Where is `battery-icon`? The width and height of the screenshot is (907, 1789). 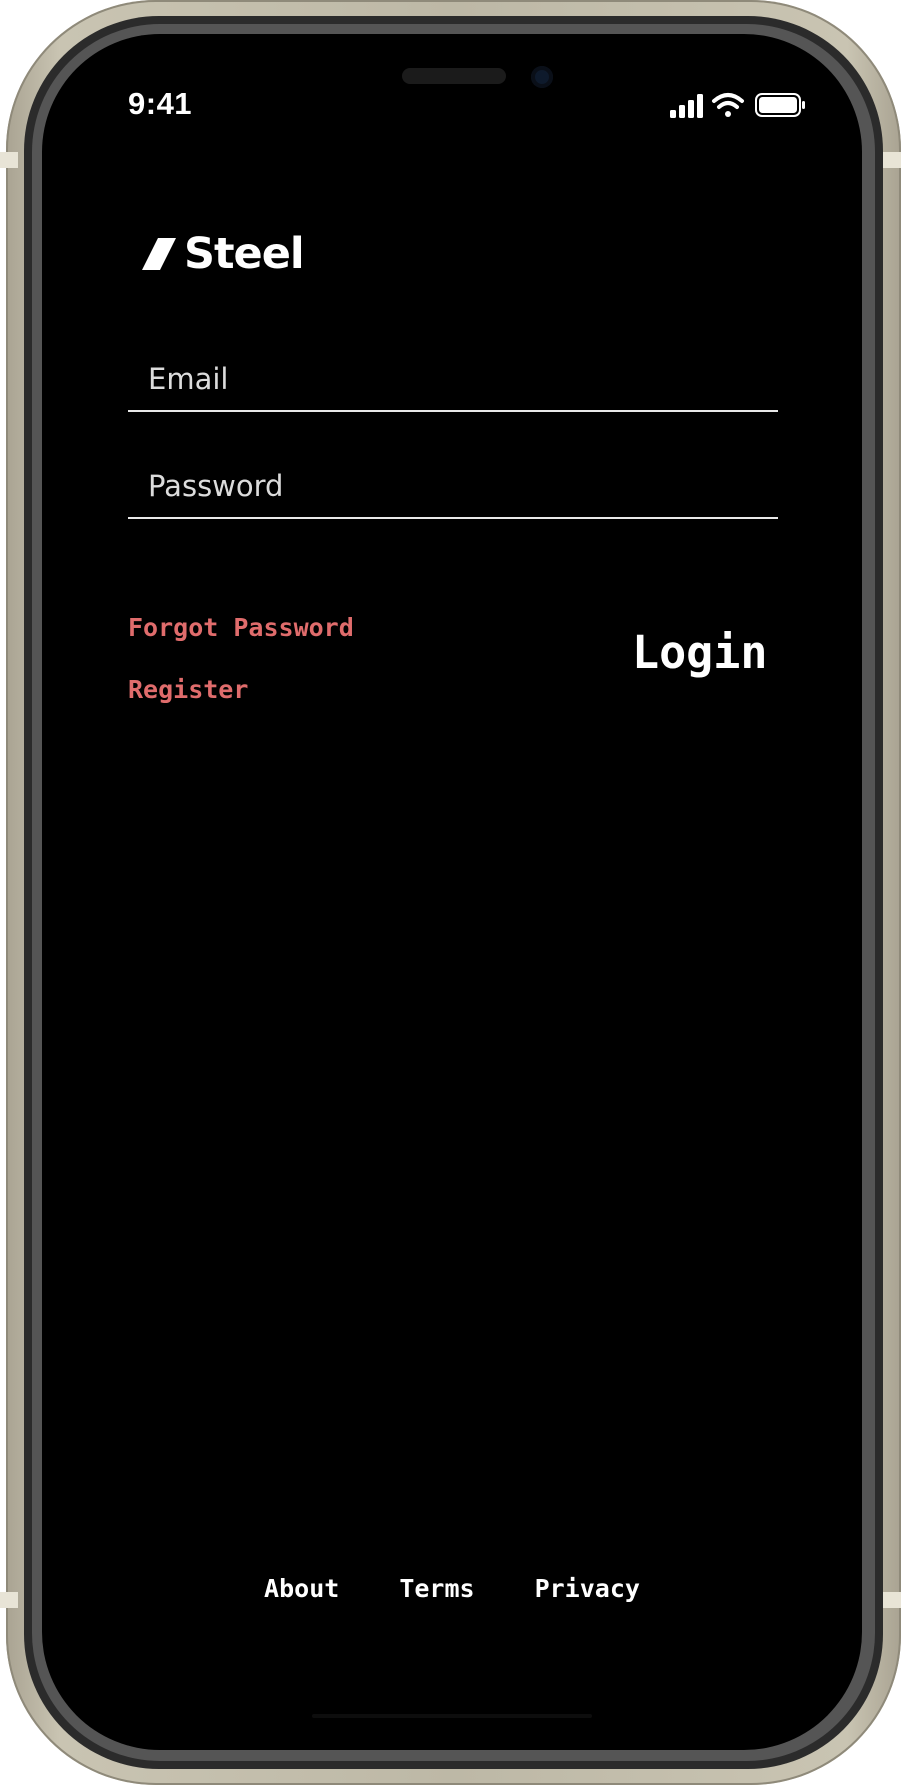 battery-icon is located at coordinates (780, 105).